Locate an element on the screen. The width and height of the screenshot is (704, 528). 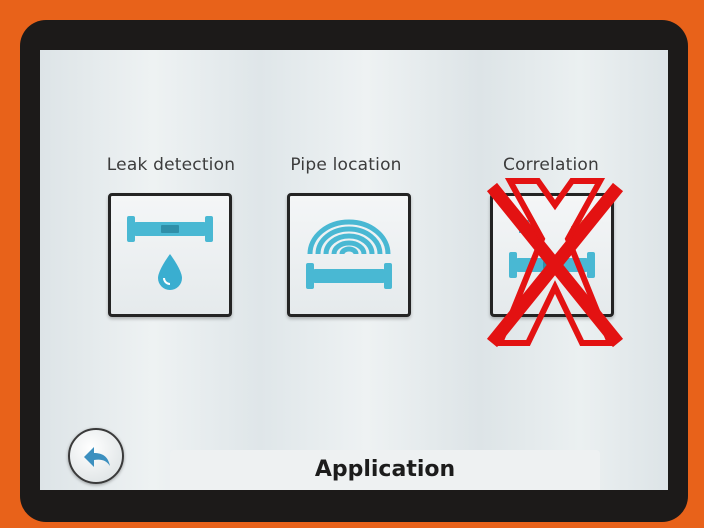
pipe-location-button is located at coordinates (349, 255).